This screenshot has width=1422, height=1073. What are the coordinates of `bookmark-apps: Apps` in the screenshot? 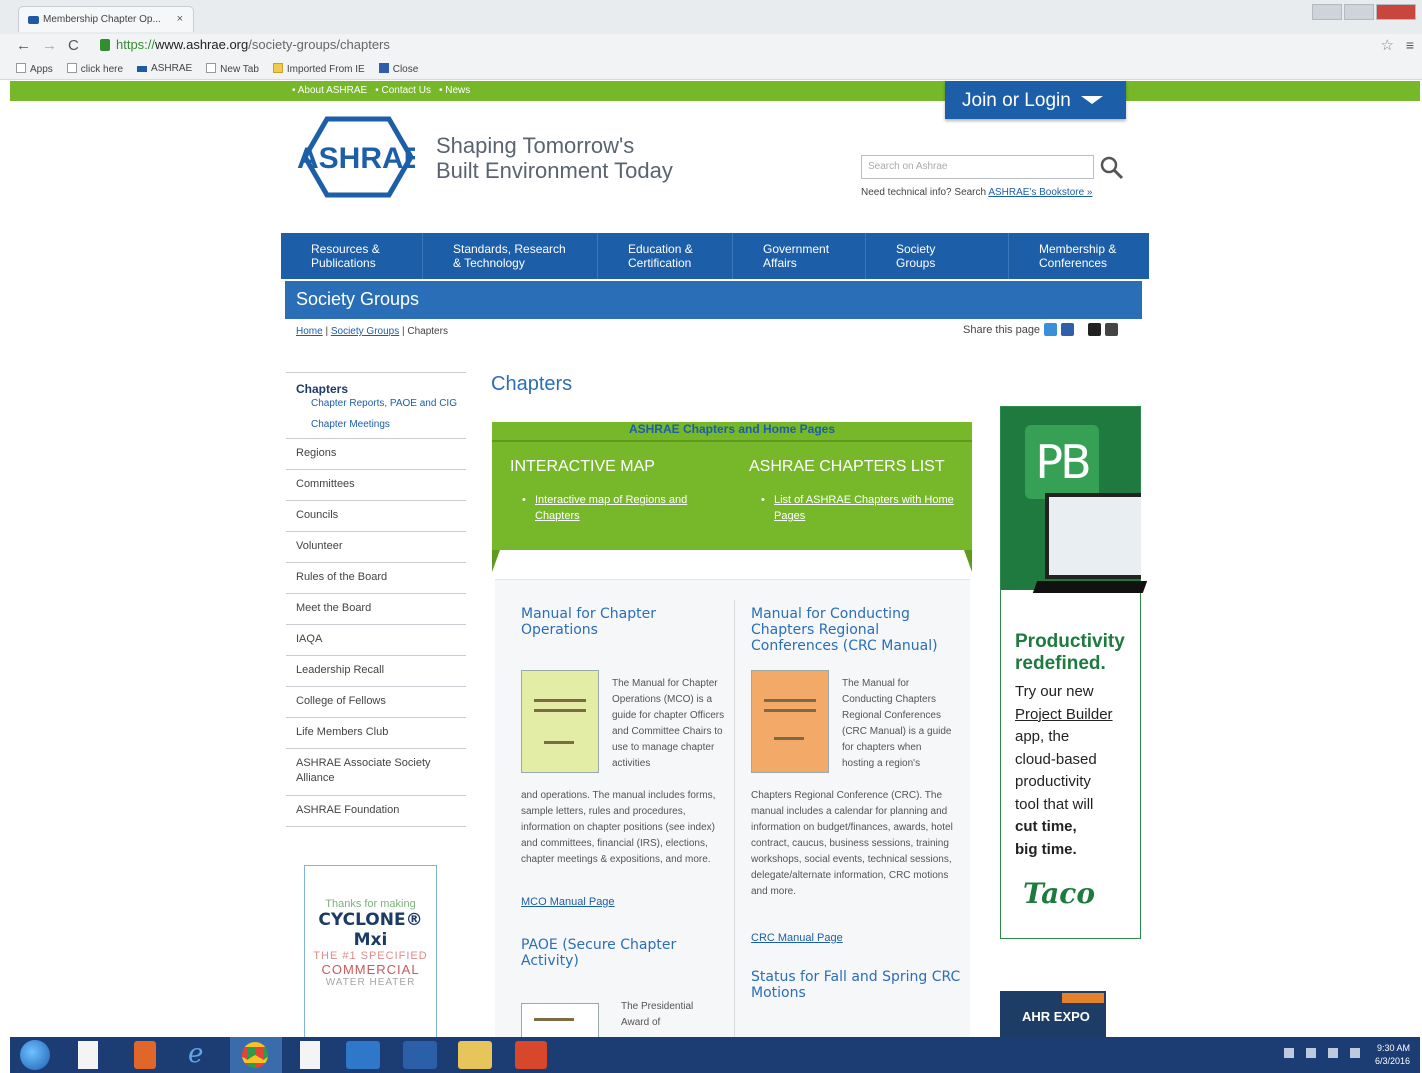 It's located at (34, 71).